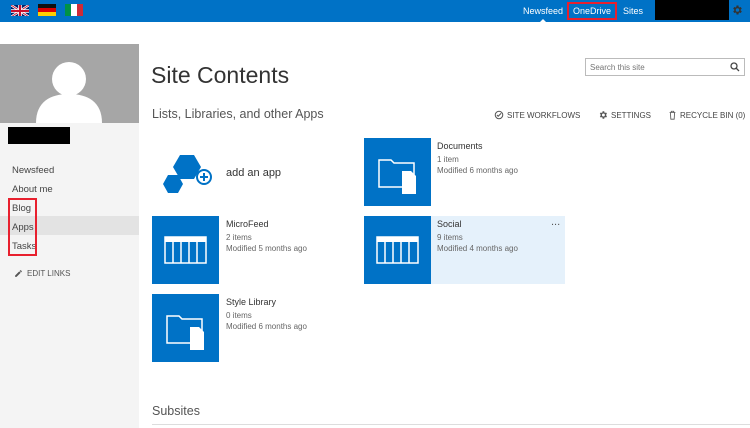  I want to click on edit-links-button: EDIT LINKS, so click(42, 273).